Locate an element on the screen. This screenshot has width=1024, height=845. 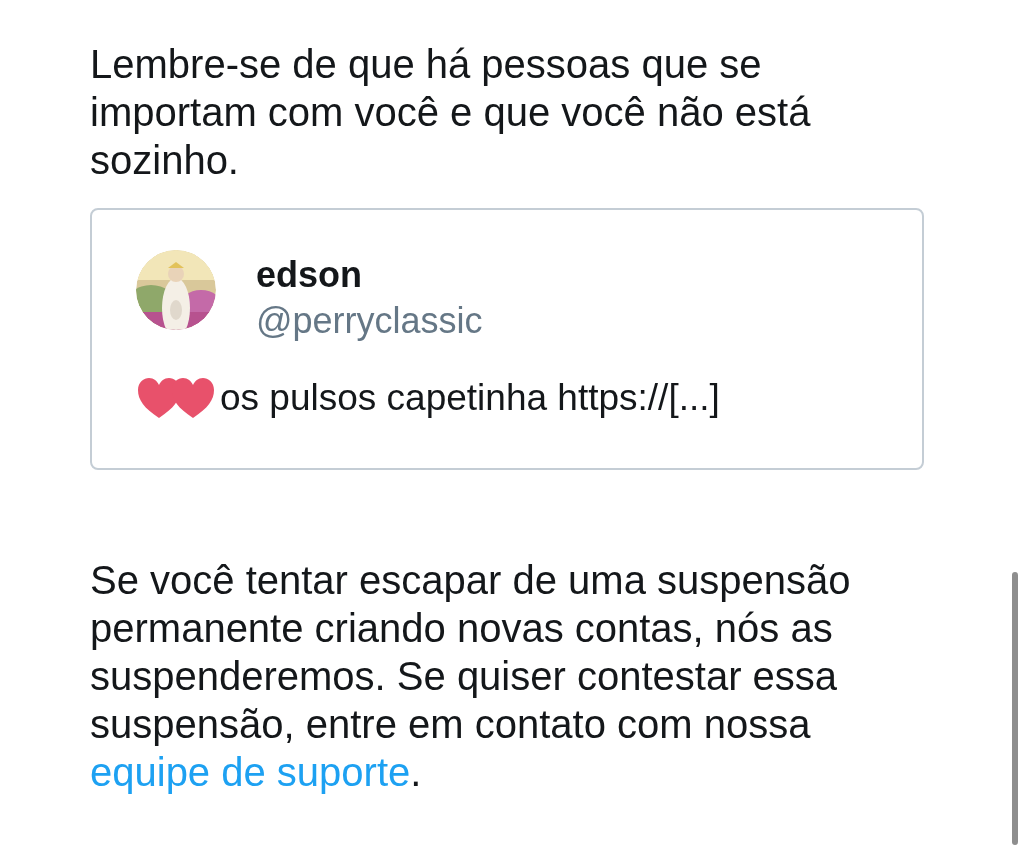
tweet-text: os pulsos capetinha https://[...] is located at coordinates (470, 398).